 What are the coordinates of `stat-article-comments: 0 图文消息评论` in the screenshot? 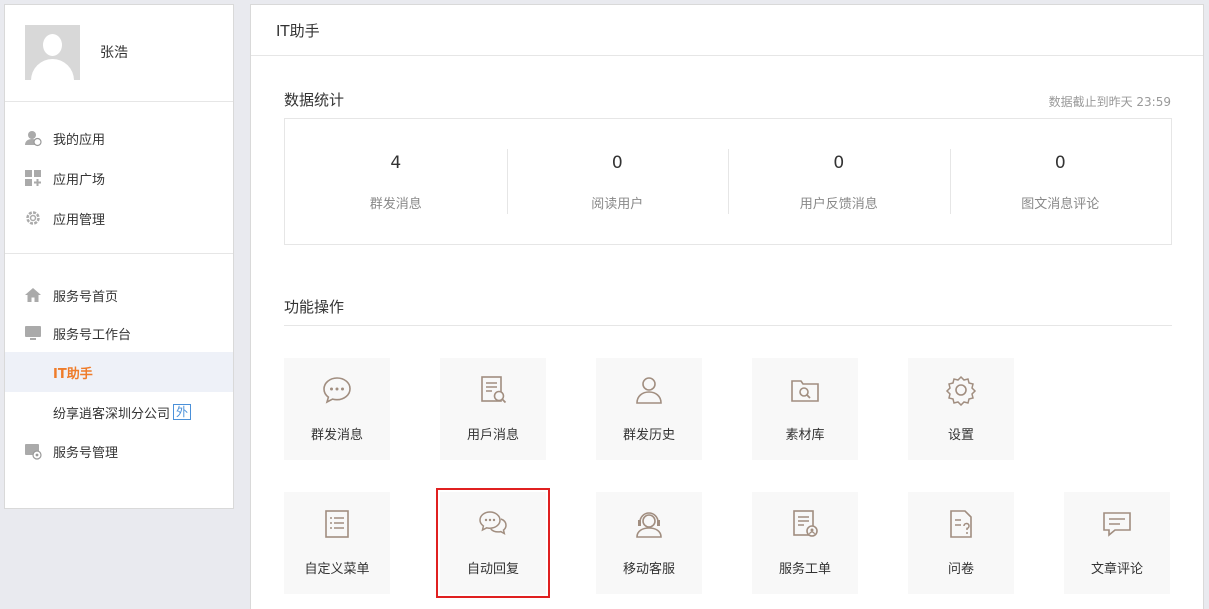 It's located at (1060, 181).